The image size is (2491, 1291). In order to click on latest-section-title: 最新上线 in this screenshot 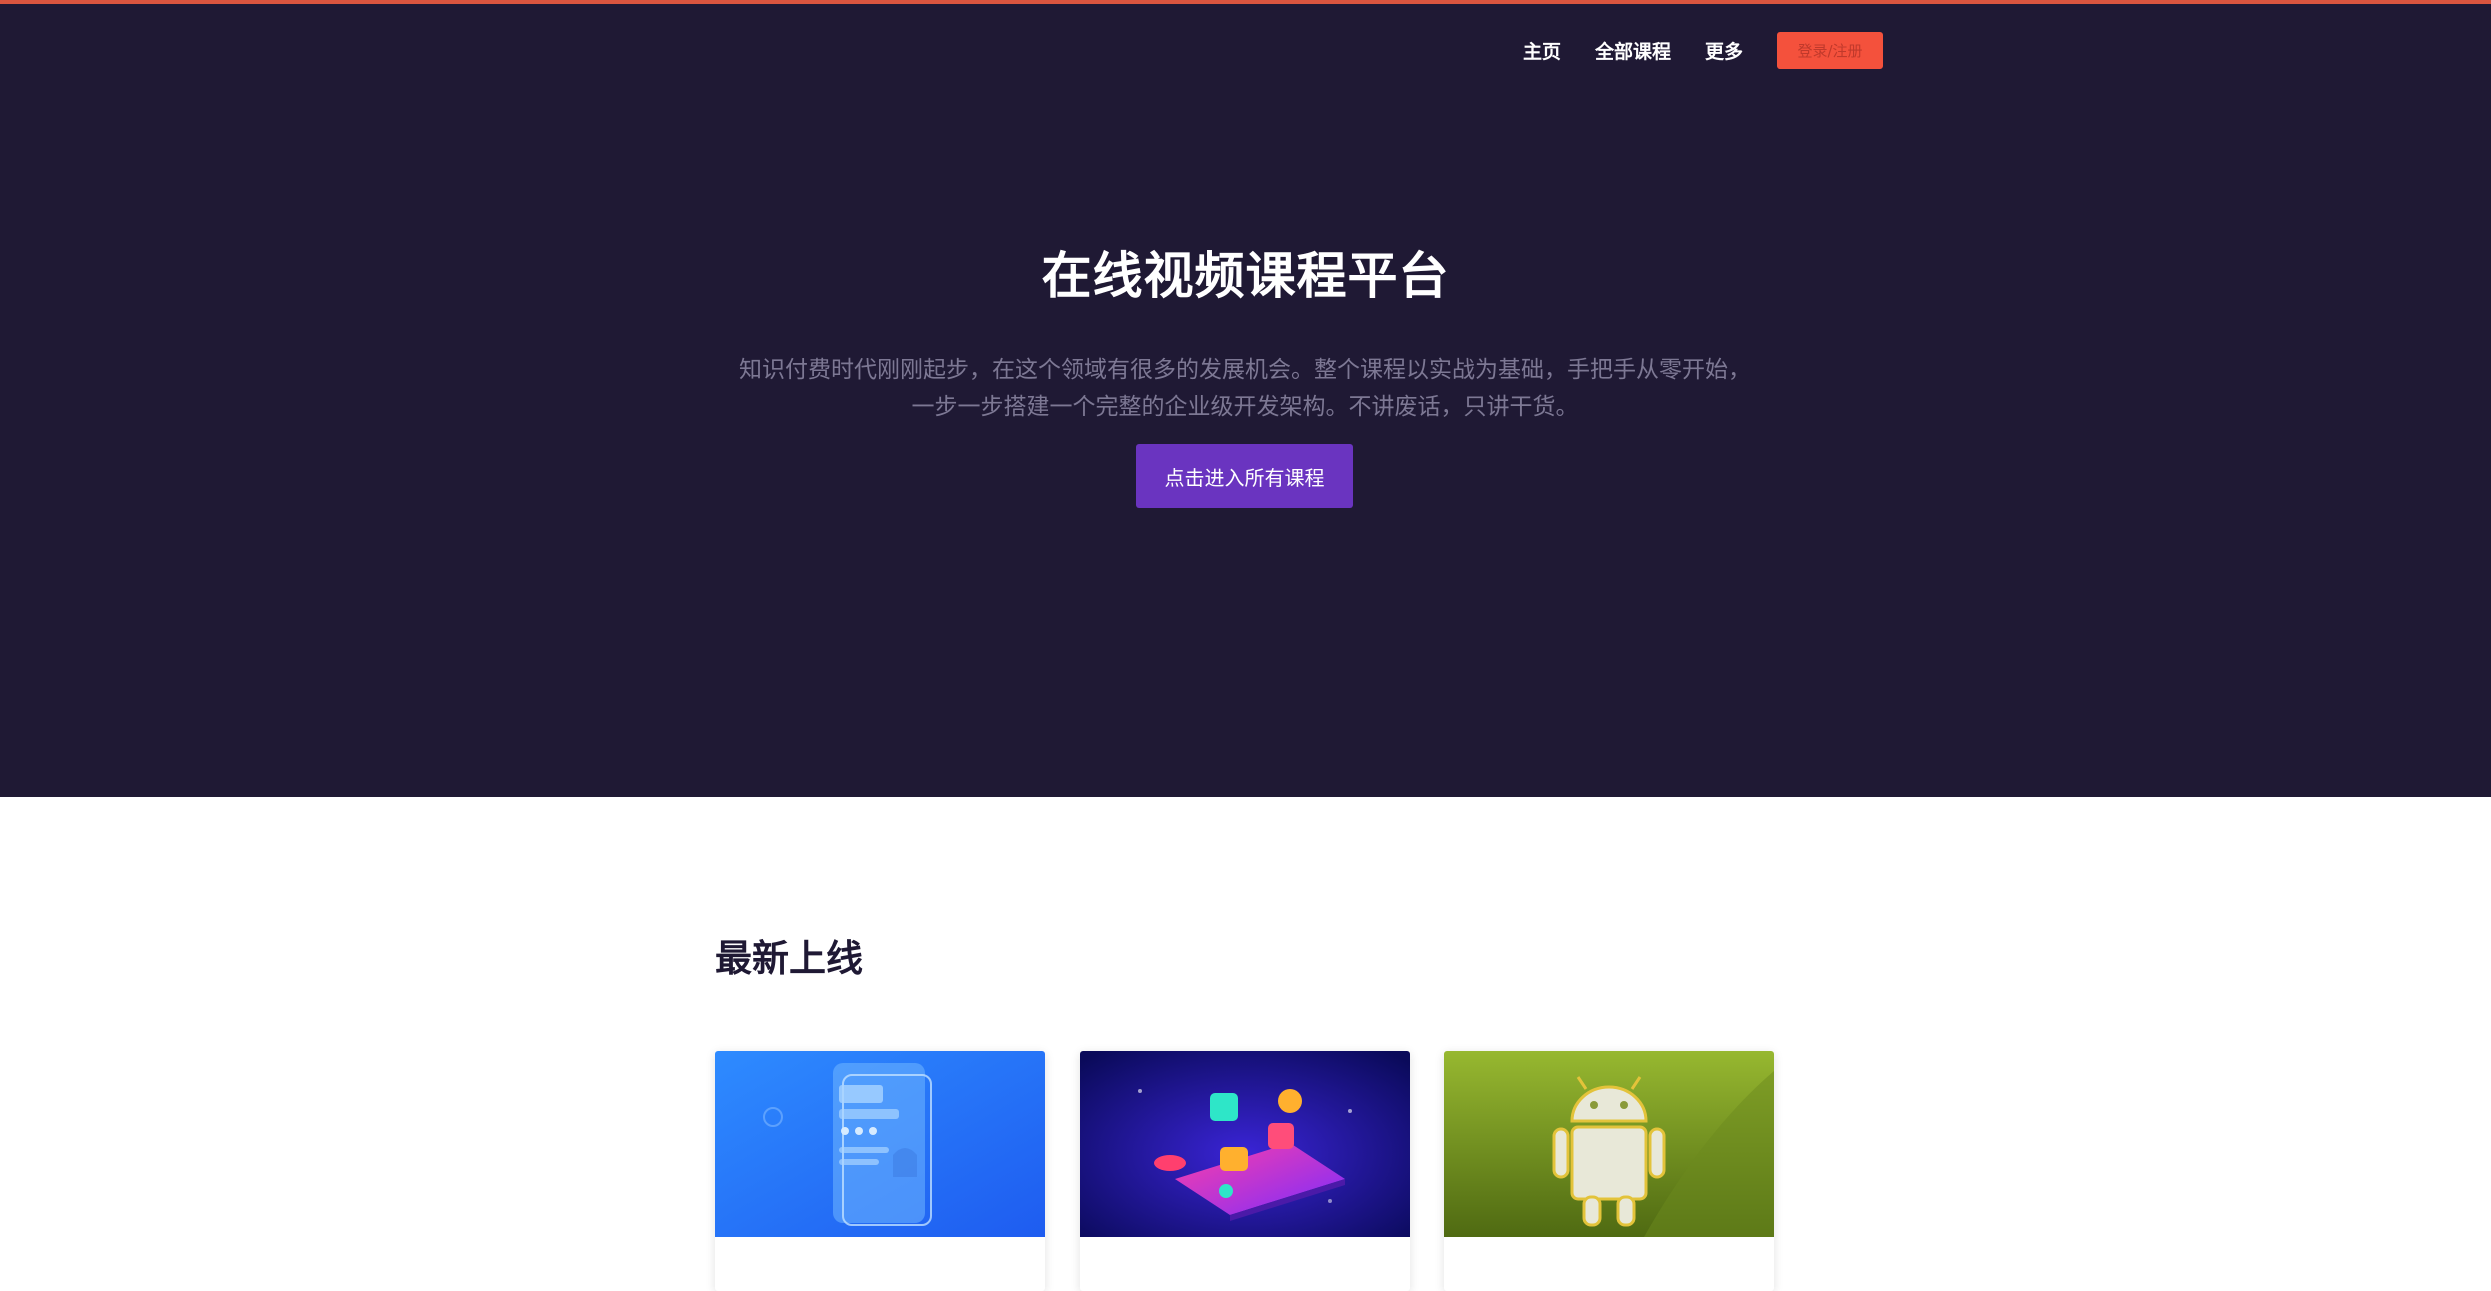, I will do `click(789, 958)`.